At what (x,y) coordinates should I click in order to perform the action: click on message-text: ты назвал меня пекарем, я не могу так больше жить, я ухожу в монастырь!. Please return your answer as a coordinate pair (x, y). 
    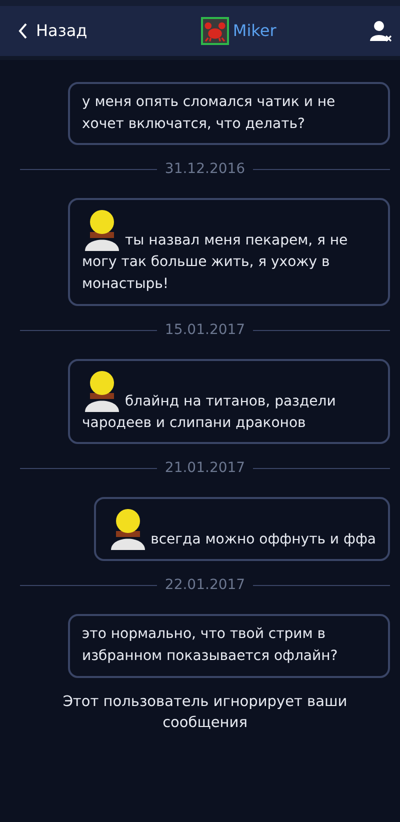
    Looking at the image, I should click on (215, 262).